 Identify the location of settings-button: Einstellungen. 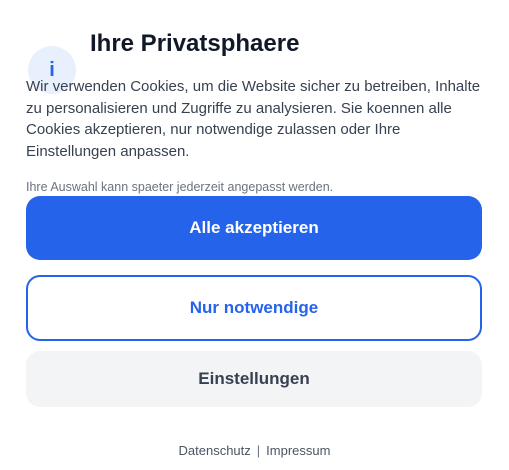
(254, 379).